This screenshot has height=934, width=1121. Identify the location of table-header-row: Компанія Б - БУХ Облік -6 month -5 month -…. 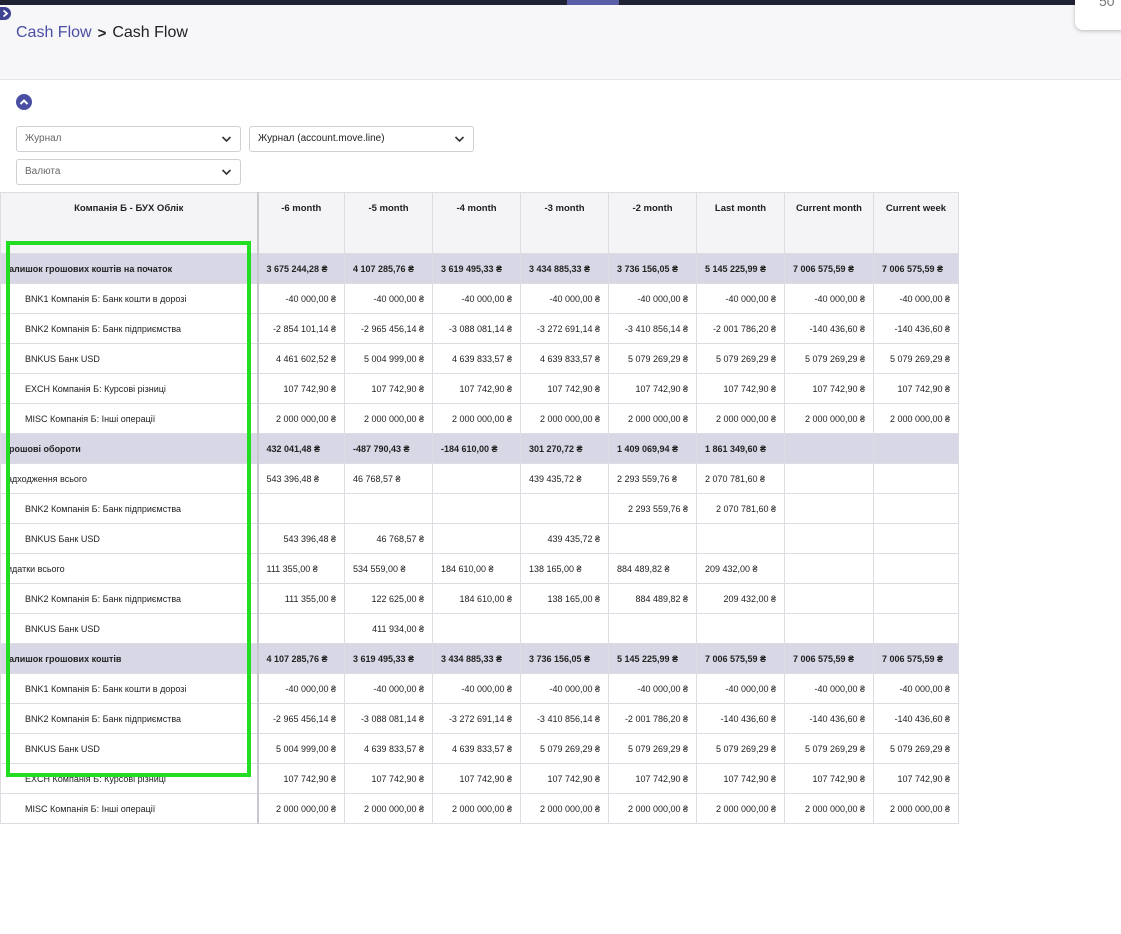
(479, 223).